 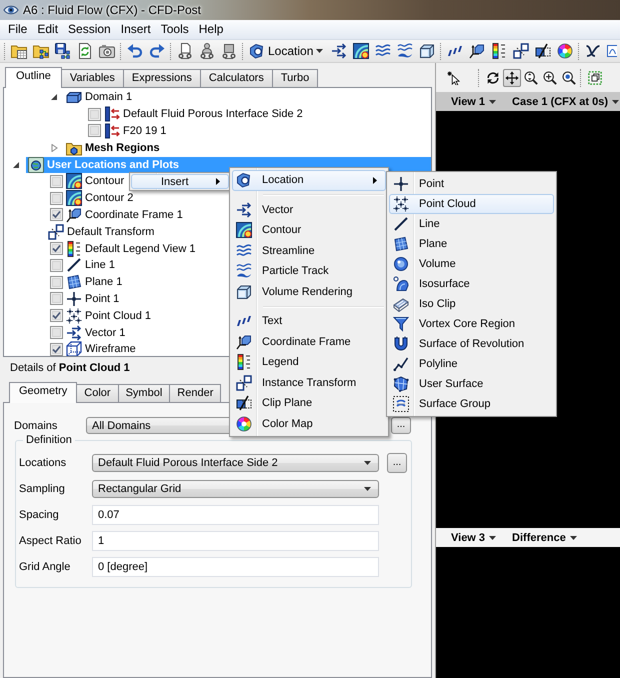 What do you see at coordinates (44, 567) in the screenshot?
I see `field-label: Grid Angle` at bounding box center [44, 567].